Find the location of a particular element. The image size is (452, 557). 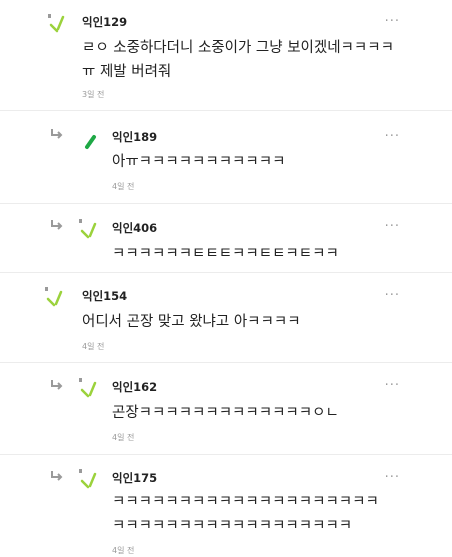

comment-text-line: ㄹㅇ 소중하다더니 소중이가 그냥 보이겠네ㅋㅋㅋㅋ is located at coordinates (238, 48).